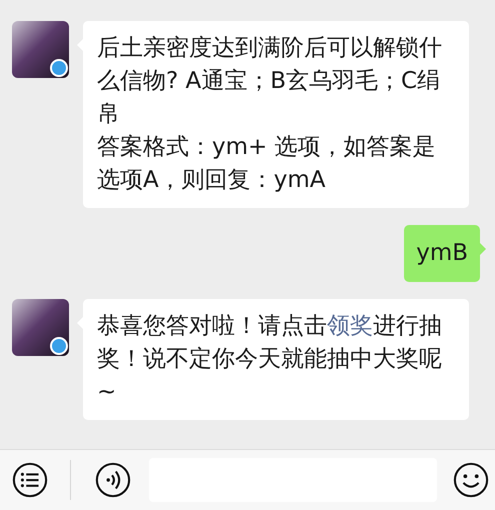 This screenshot has height=510, width=495. What do you see at coordinates (350, 326) in the screenshot?
I see `reward-link: 领奖` at bounding box center [350, 326].